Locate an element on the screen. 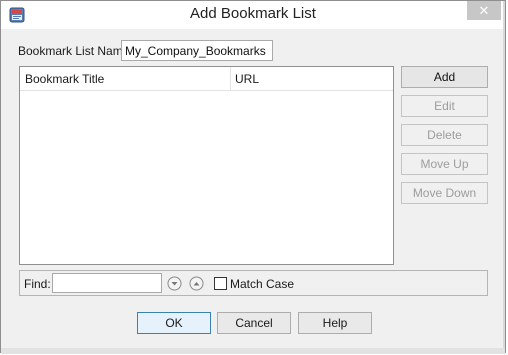  close-icon: ✕ is located at coordinates (484, 10).